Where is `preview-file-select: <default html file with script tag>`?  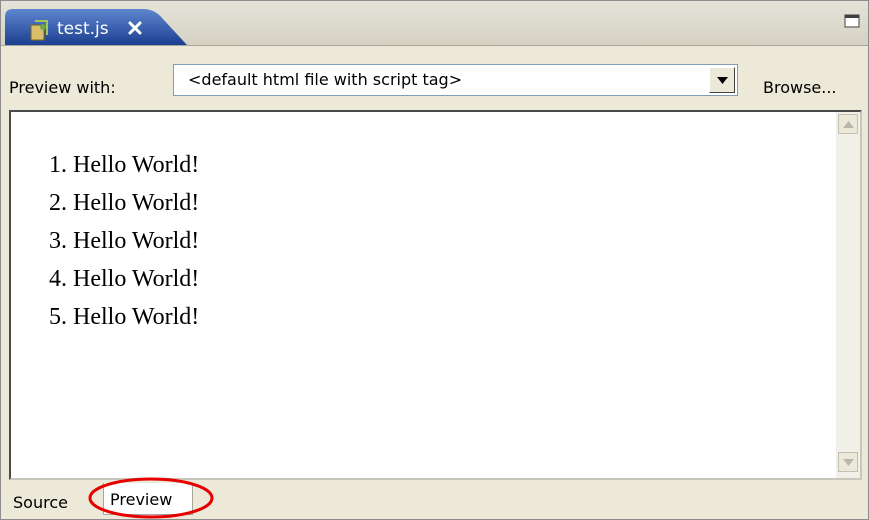 preview-file-select: <default html file with script tag> is located at coordinates (455, 80).